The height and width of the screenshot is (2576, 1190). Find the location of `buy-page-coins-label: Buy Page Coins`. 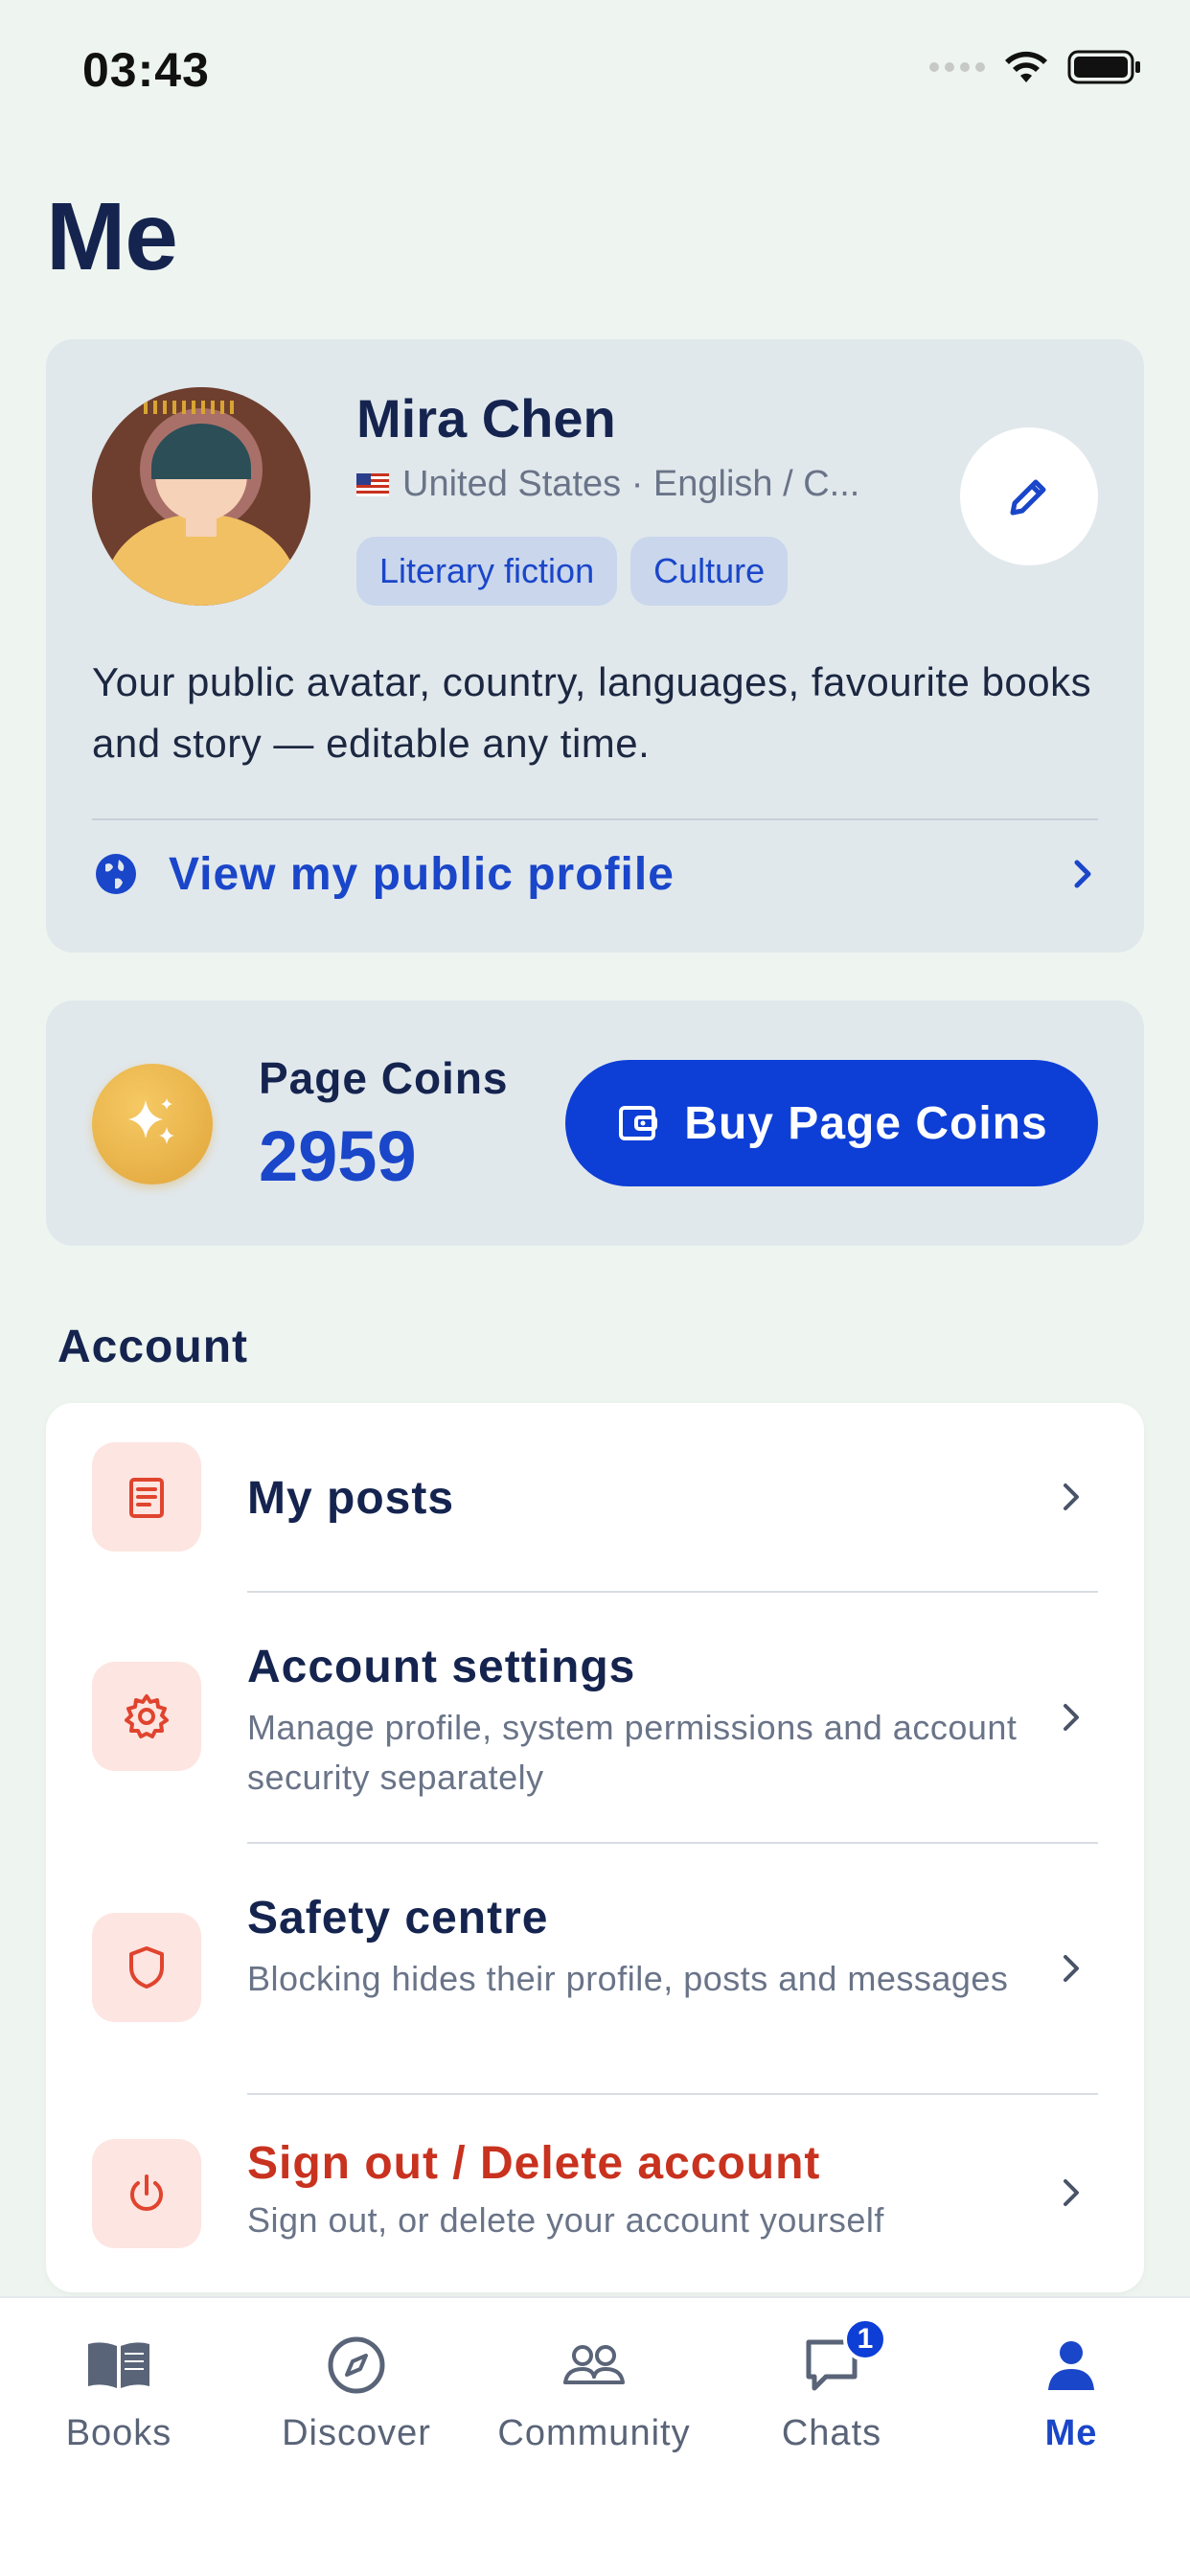

buy-page-coins-label: Buy Page Coins is located at coordinates (866, 1123).